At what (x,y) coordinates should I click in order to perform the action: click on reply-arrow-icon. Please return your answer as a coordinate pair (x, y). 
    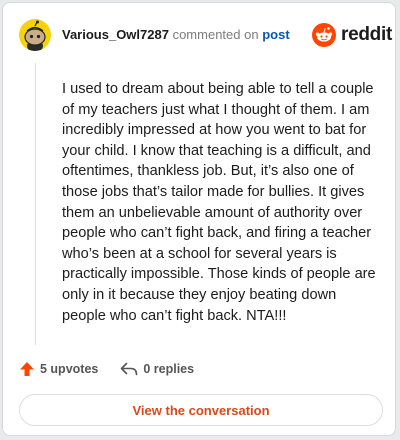
    Looking at the image, I should click on (129, 369).